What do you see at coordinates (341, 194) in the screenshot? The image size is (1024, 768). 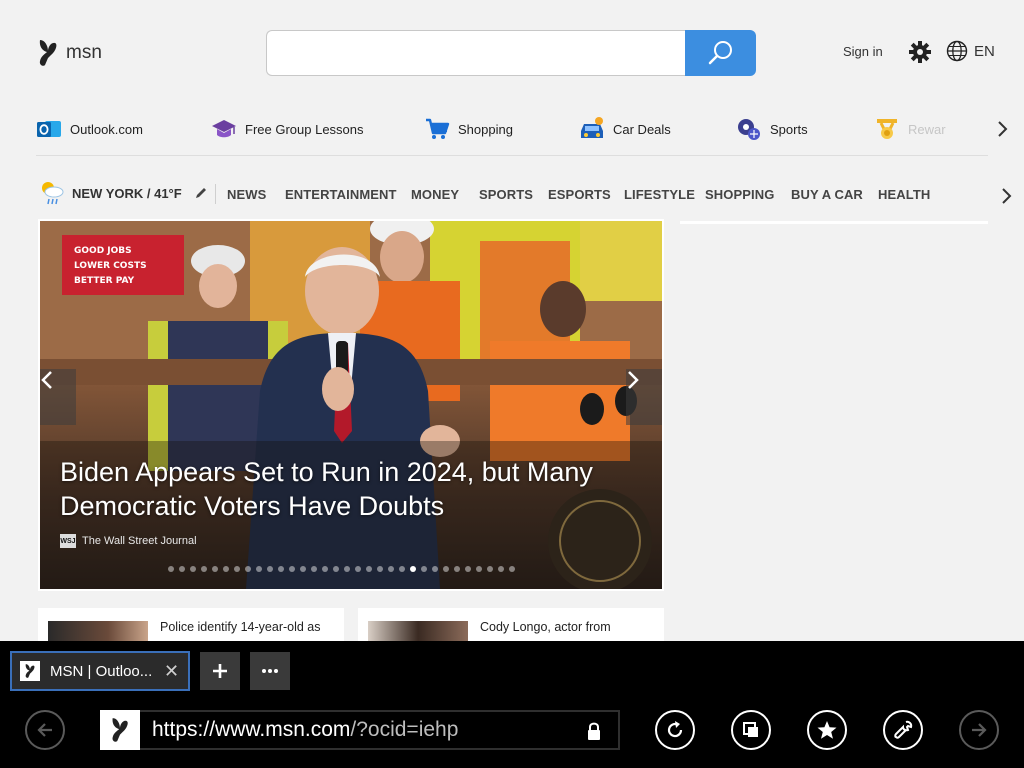 I see `nav-entertainment: ENTERTAINMENT` at bounding box center [341, 194].